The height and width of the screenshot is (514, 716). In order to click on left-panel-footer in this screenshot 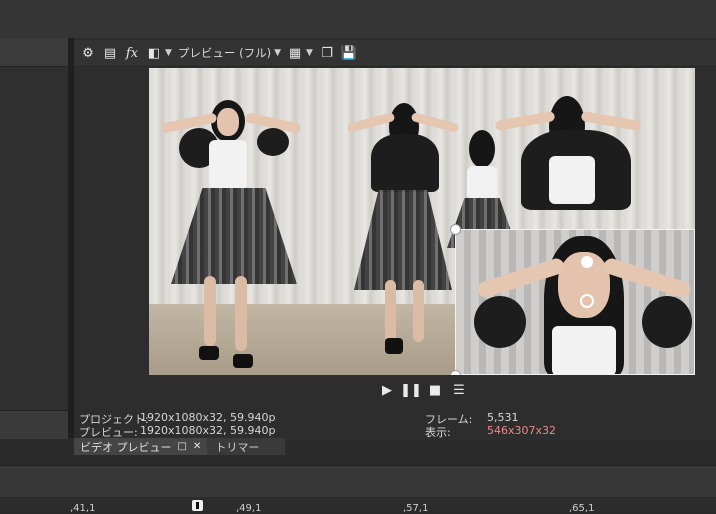, I will do `click(34, 424)`.